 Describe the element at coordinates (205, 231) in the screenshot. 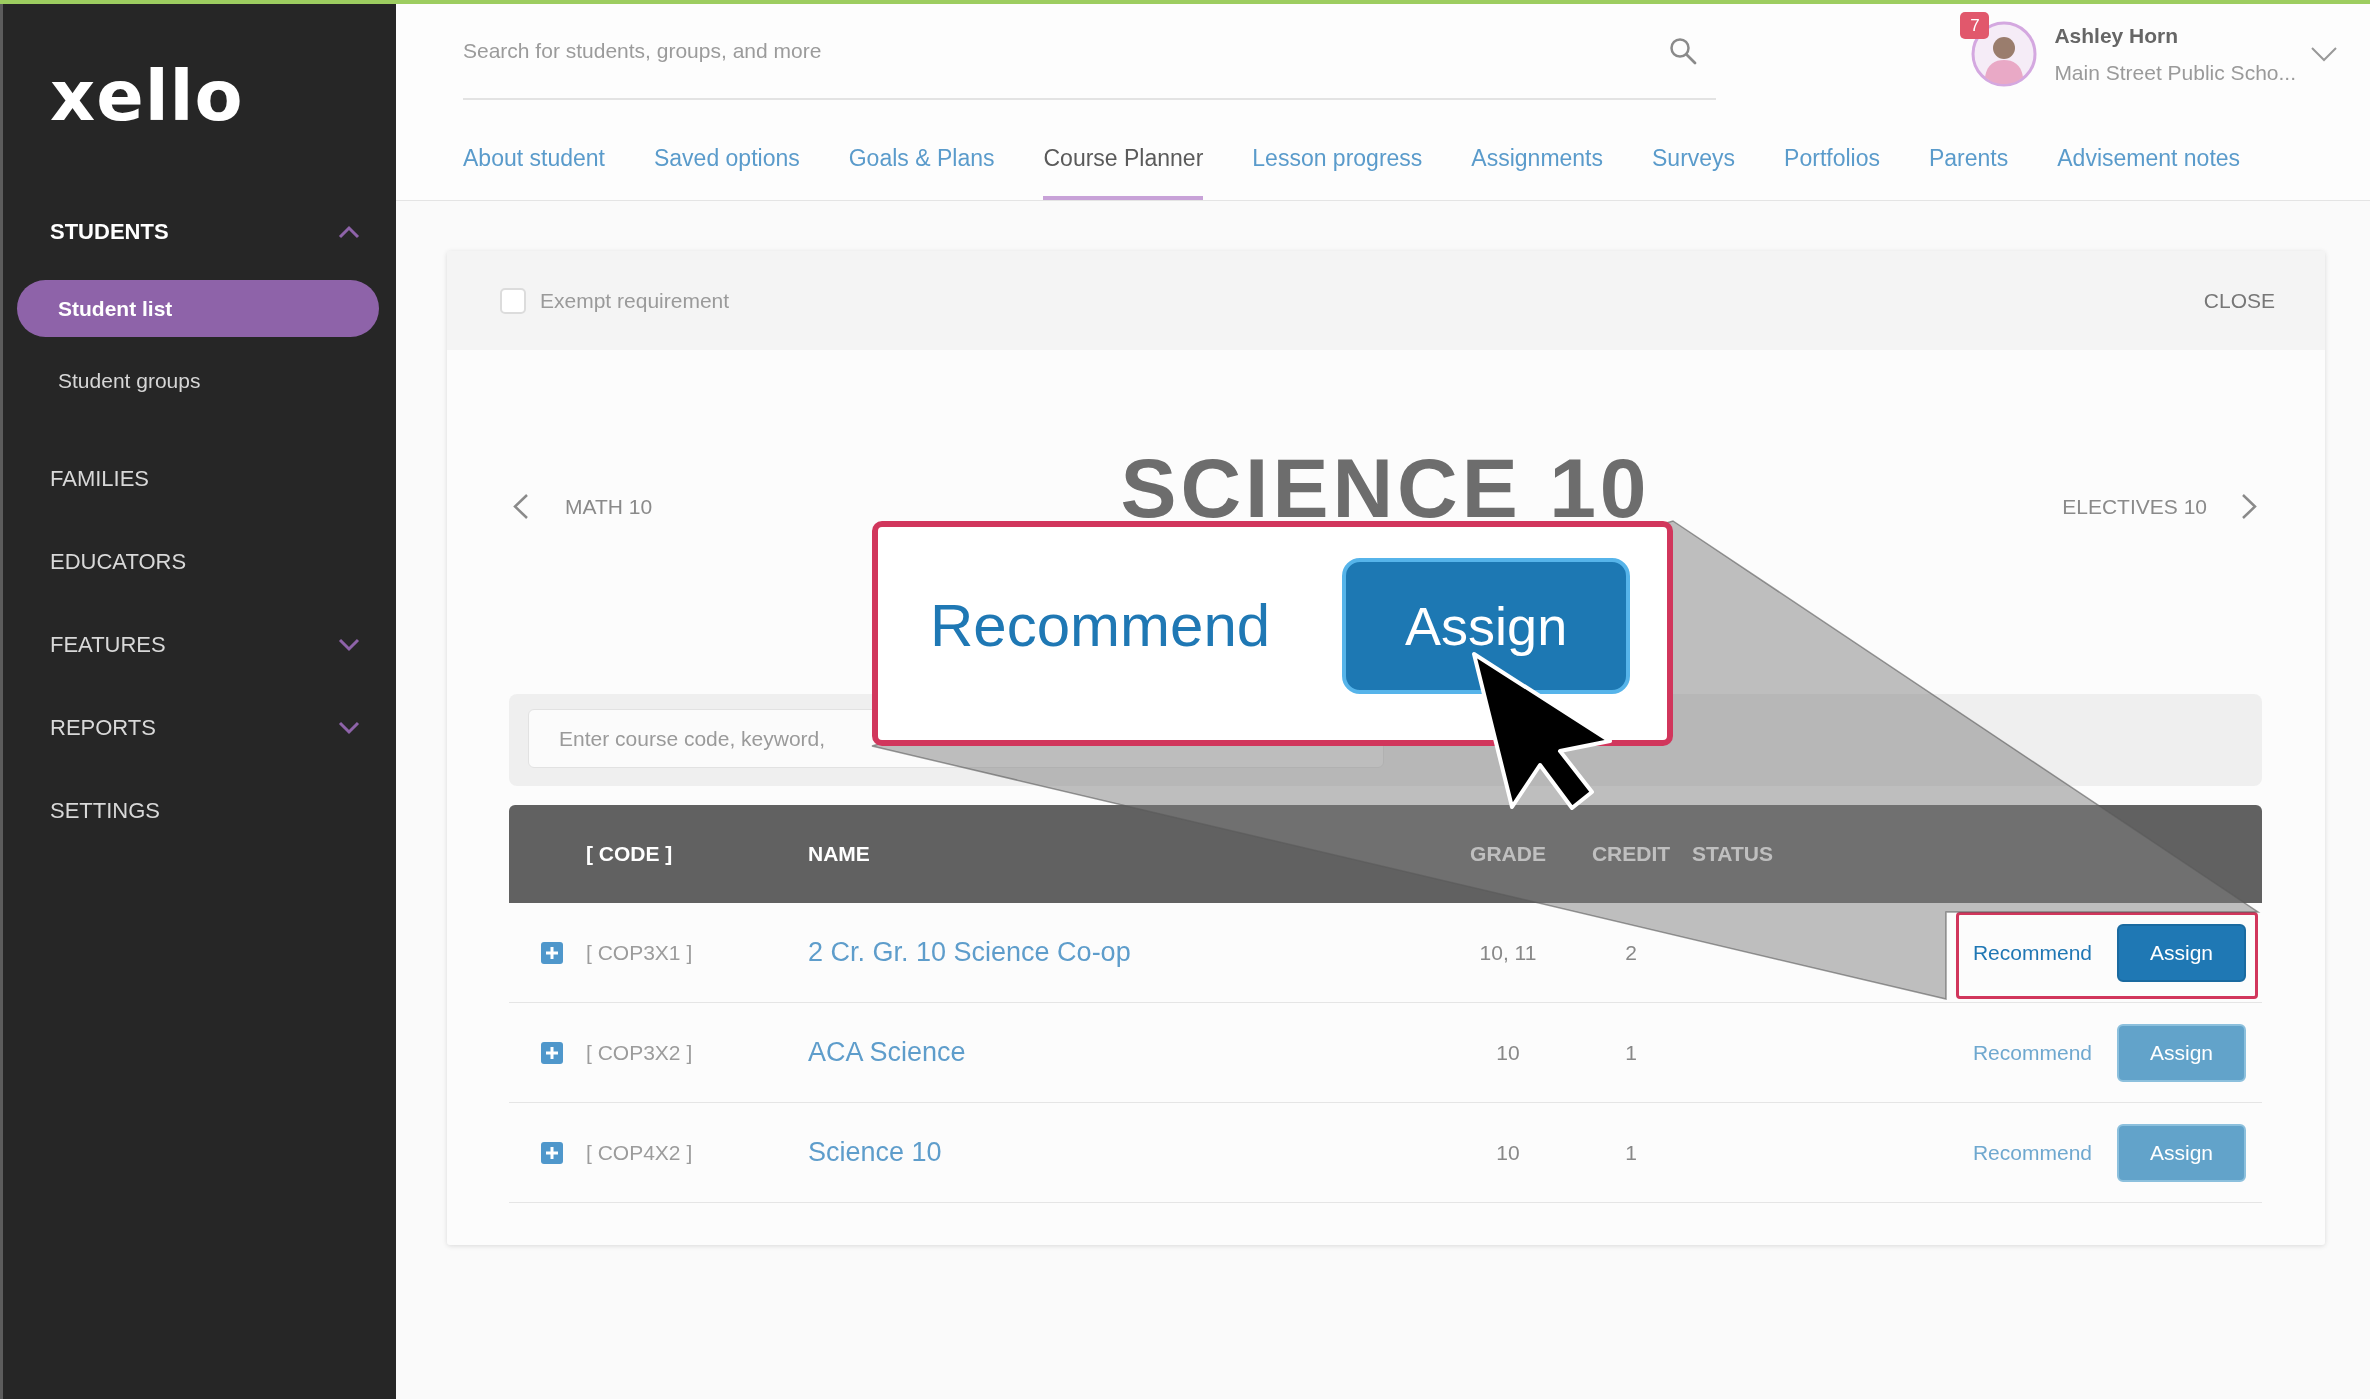

I see `nav-item: STUDENTS` at that location.